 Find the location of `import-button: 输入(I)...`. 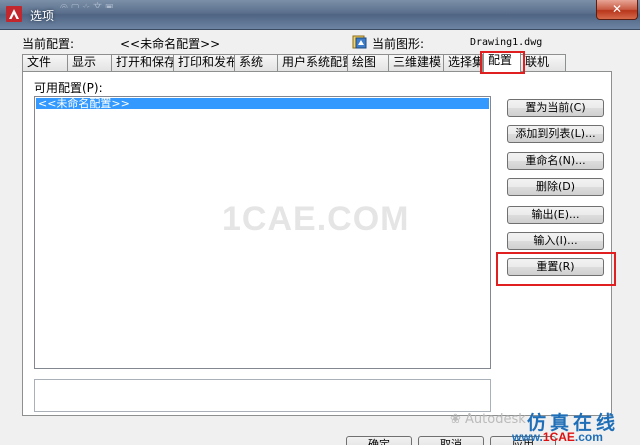

import-button: 输入(I)... is located at coordinates (555, 241).